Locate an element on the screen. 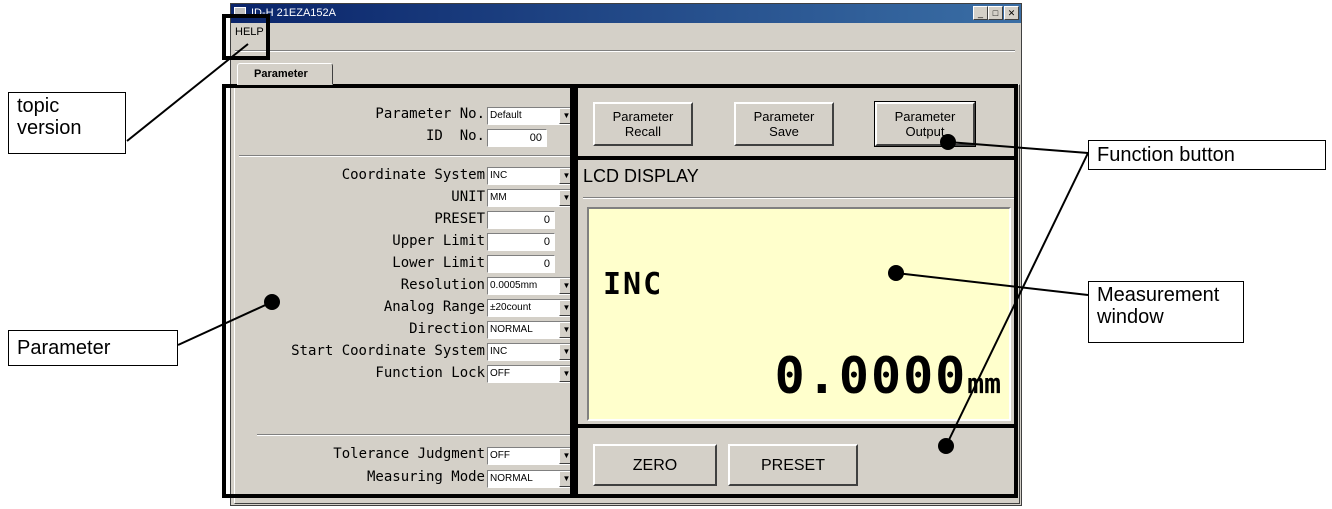 This screenshot has height=509, width=1332. bottom-buttons-marker is located at coordinates (946, 446).